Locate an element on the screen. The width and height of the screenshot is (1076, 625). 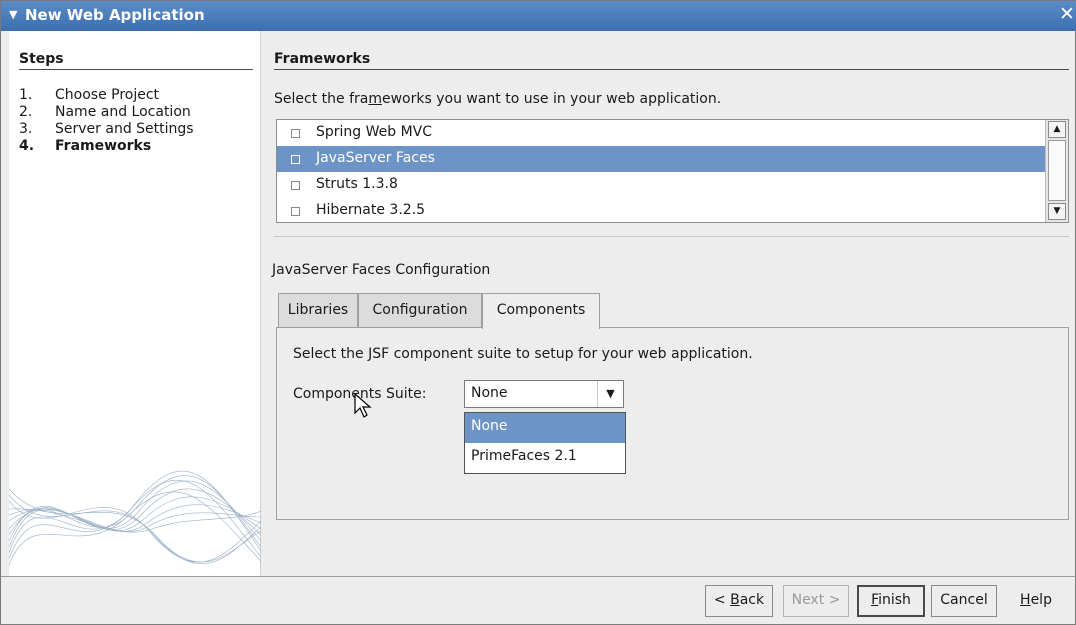
section-heading: Frameworks is located at coordinates (671, 60).